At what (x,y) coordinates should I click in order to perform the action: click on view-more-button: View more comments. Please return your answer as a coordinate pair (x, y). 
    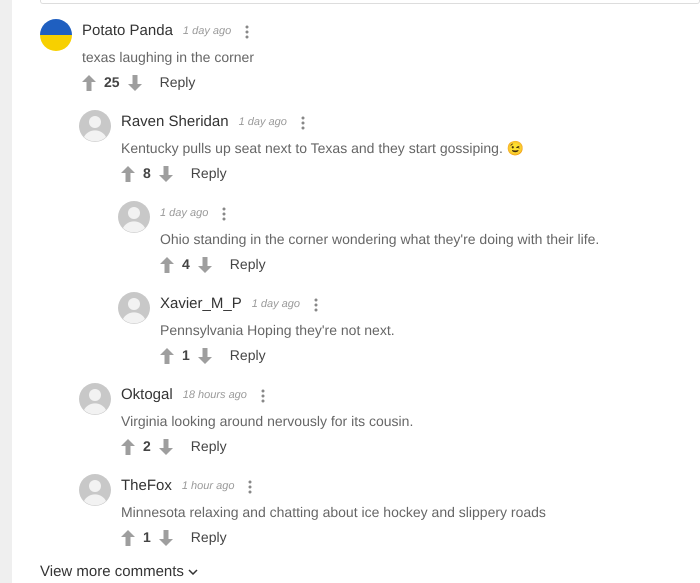
    Looking at the image, I should click on (119, 571).